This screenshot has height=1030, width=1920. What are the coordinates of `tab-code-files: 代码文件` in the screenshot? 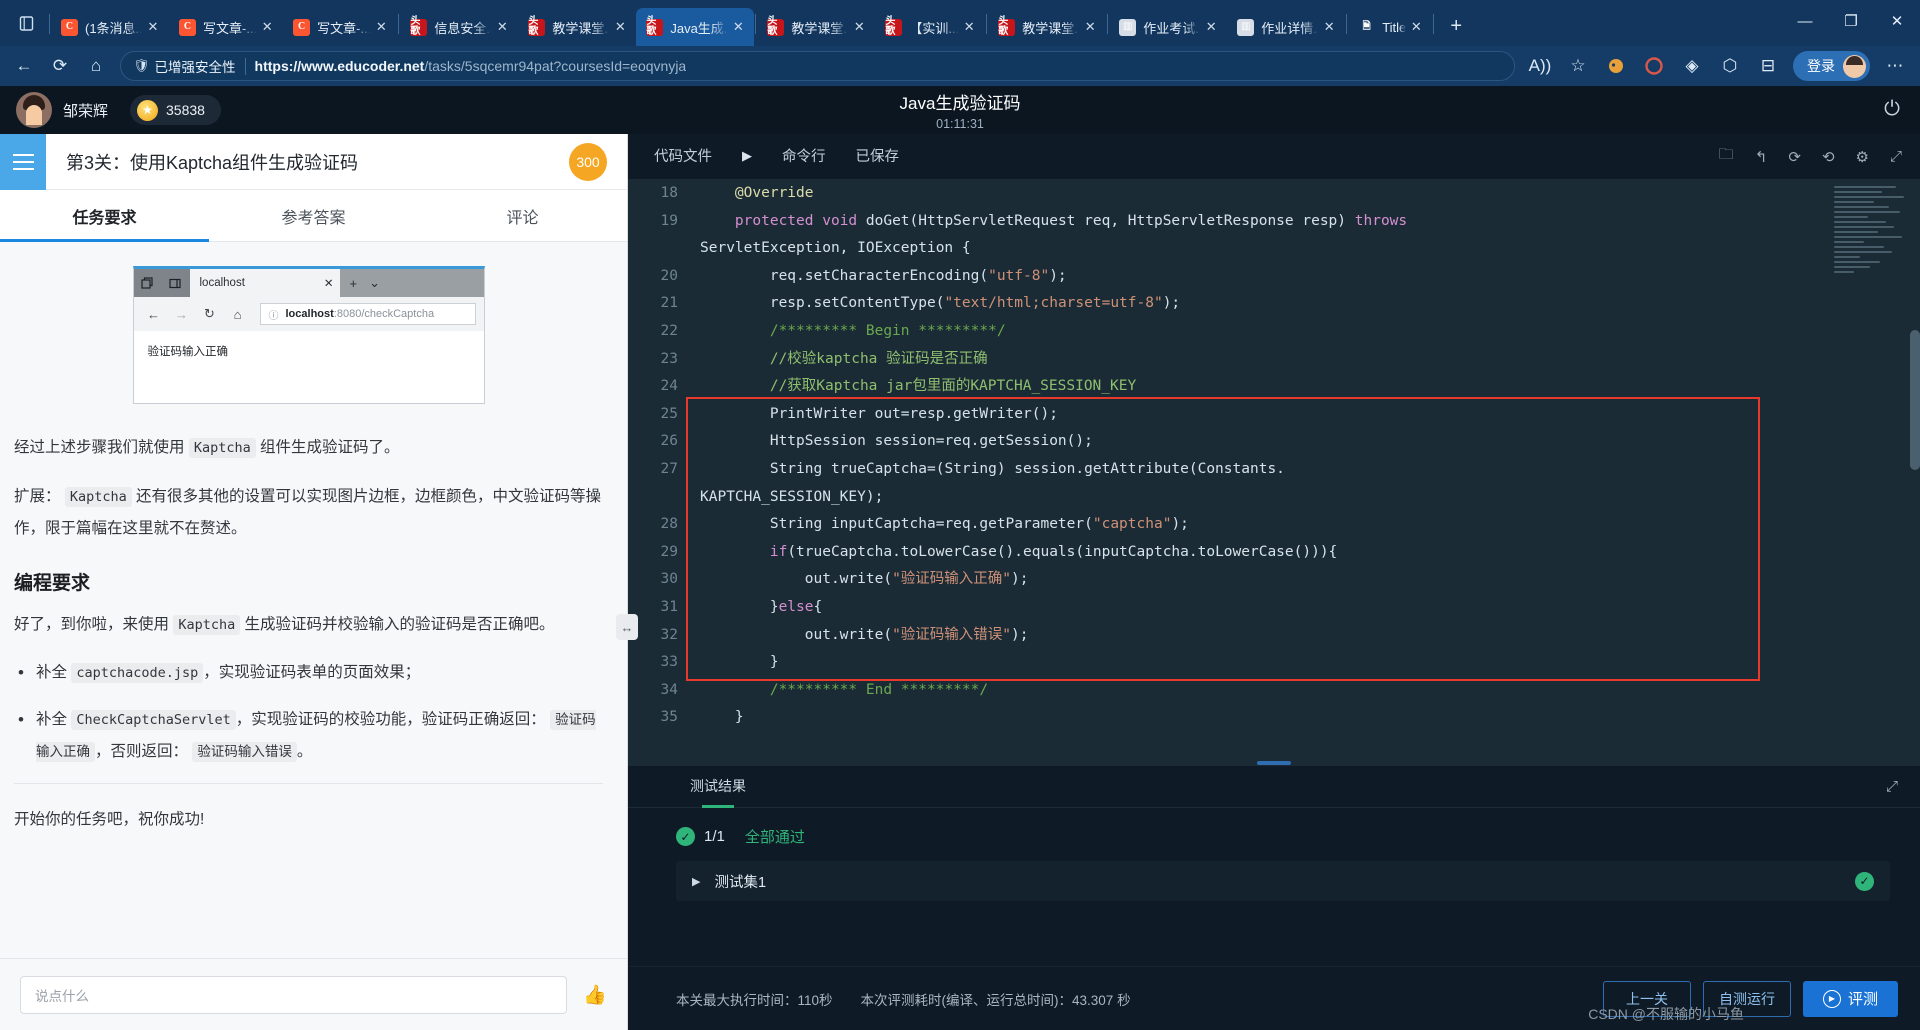 It's located at (683, 156).